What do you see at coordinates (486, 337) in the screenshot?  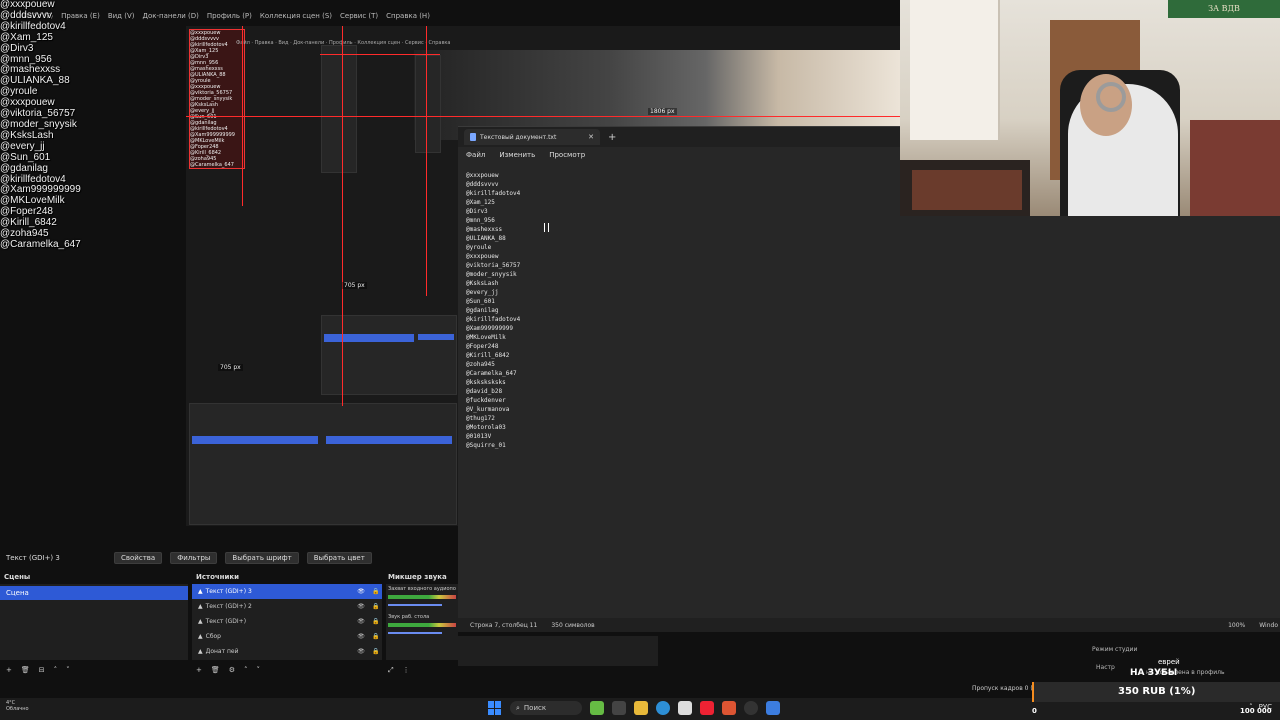 I see `notepad-line: @MKLoveMilk` at bounding box center [486, 337].